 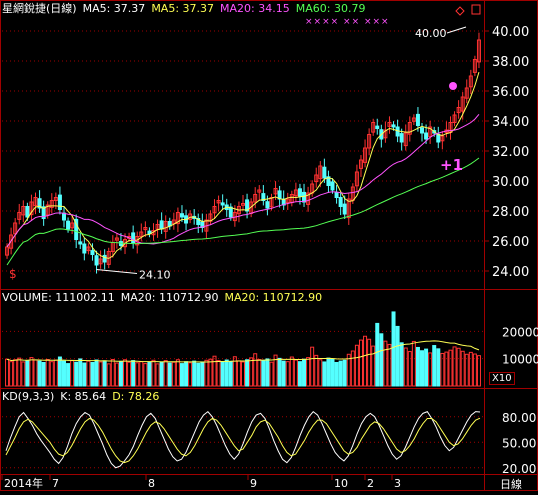 I want to click on ma5-legend-2: MA5: 37.37, so click(x=183, y=8).